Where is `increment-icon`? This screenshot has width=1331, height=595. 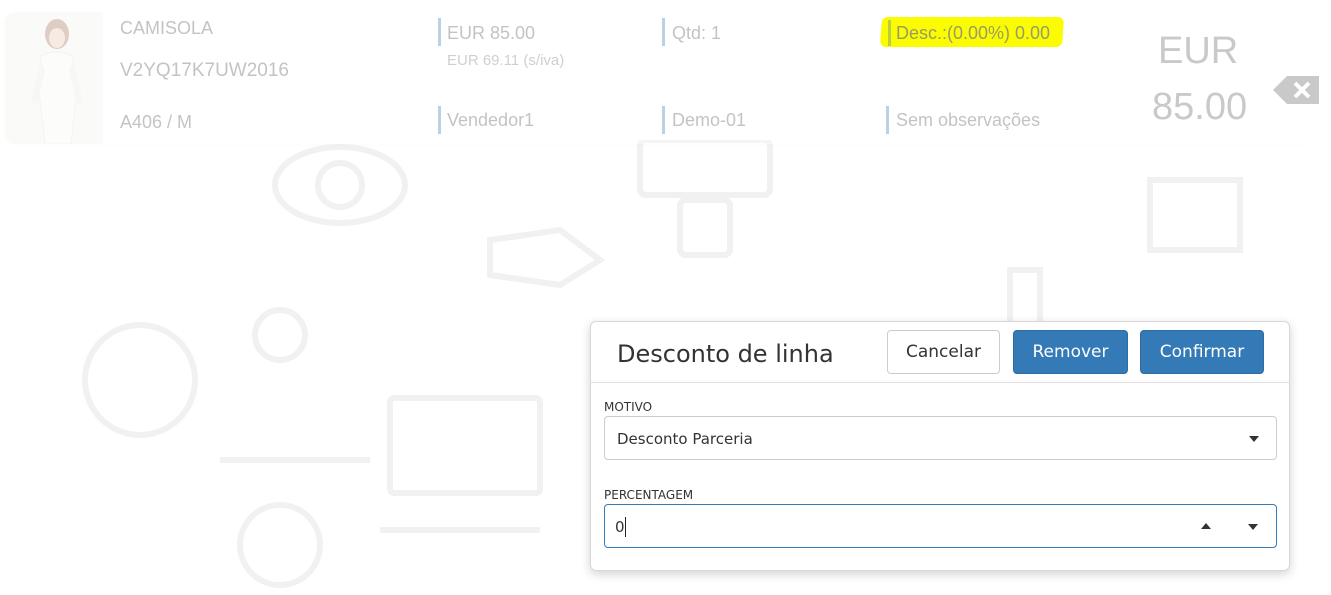 increment-icon is located at coordinates (1206, 526).